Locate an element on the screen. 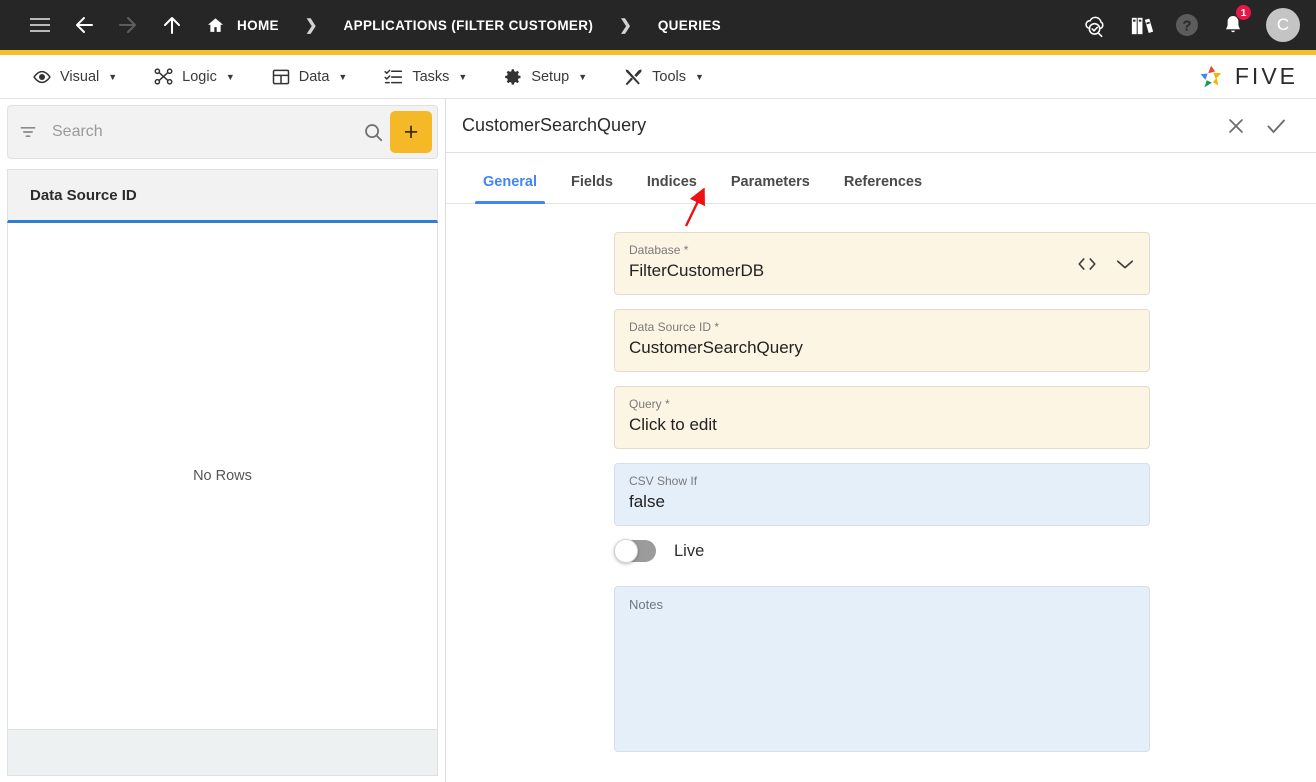  help-icon: ? is located at coordinates (1187, 25).